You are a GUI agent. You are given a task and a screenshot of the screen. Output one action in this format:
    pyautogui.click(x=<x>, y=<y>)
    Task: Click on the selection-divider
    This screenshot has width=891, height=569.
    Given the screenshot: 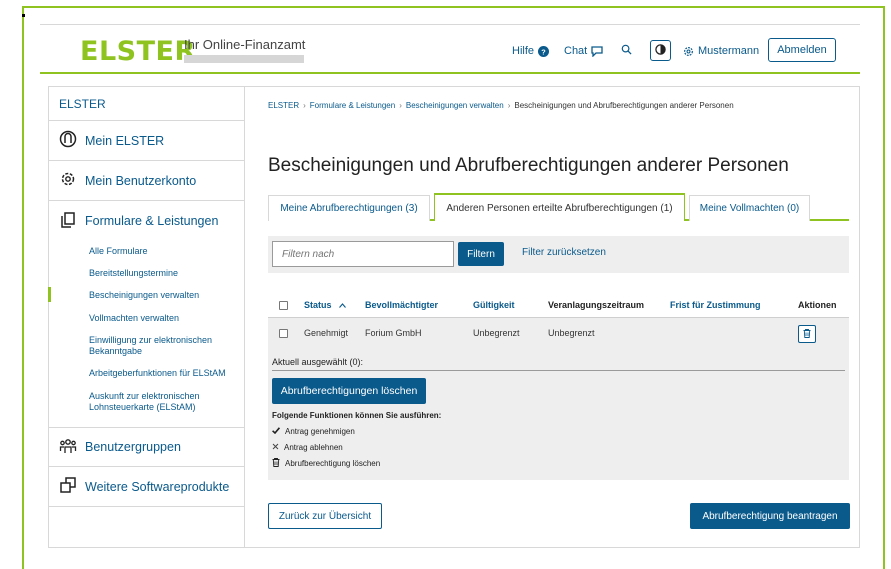 What is the action you would take?
    pyautogui.click(x=558, y=370)
    